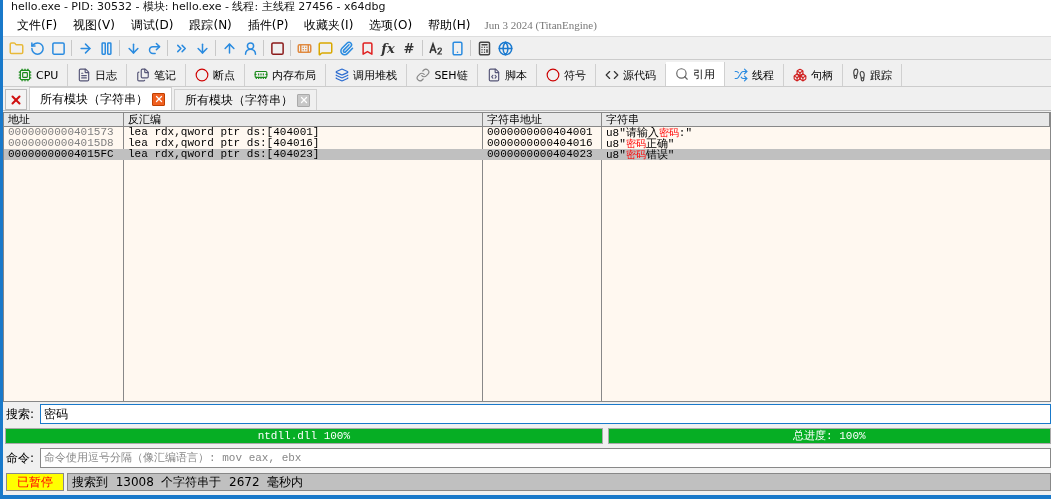 The image size is (1051, 499). I want to click on progress-text: 总进度: 100%, so click(829, 436).